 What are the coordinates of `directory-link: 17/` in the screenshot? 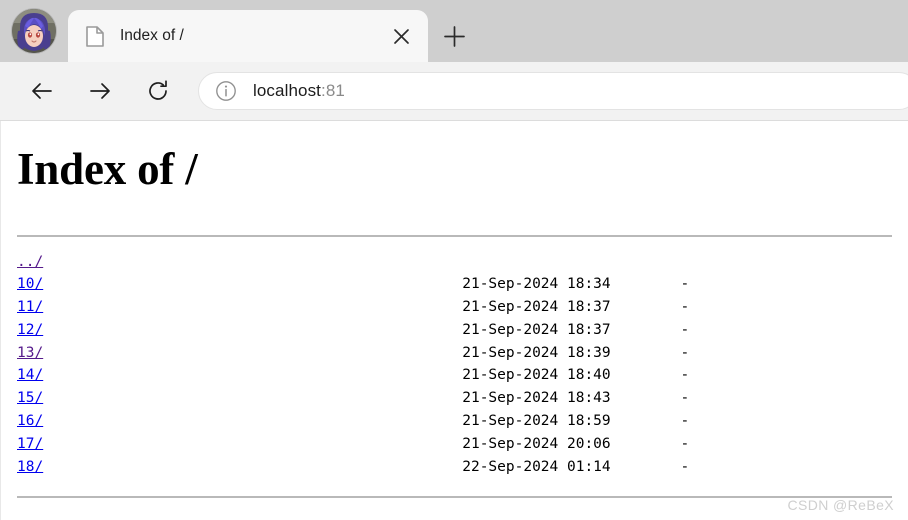 It's located at (30, 444).